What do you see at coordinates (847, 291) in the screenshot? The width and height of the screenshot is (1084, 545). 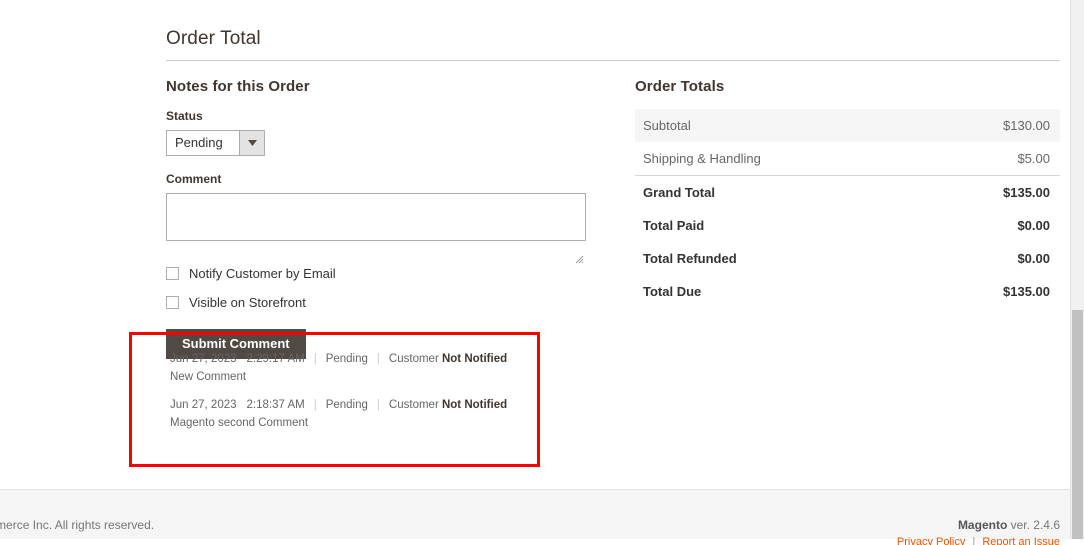 I see `totals-row: Total Due $135.00` at bounding box center [847, 291].